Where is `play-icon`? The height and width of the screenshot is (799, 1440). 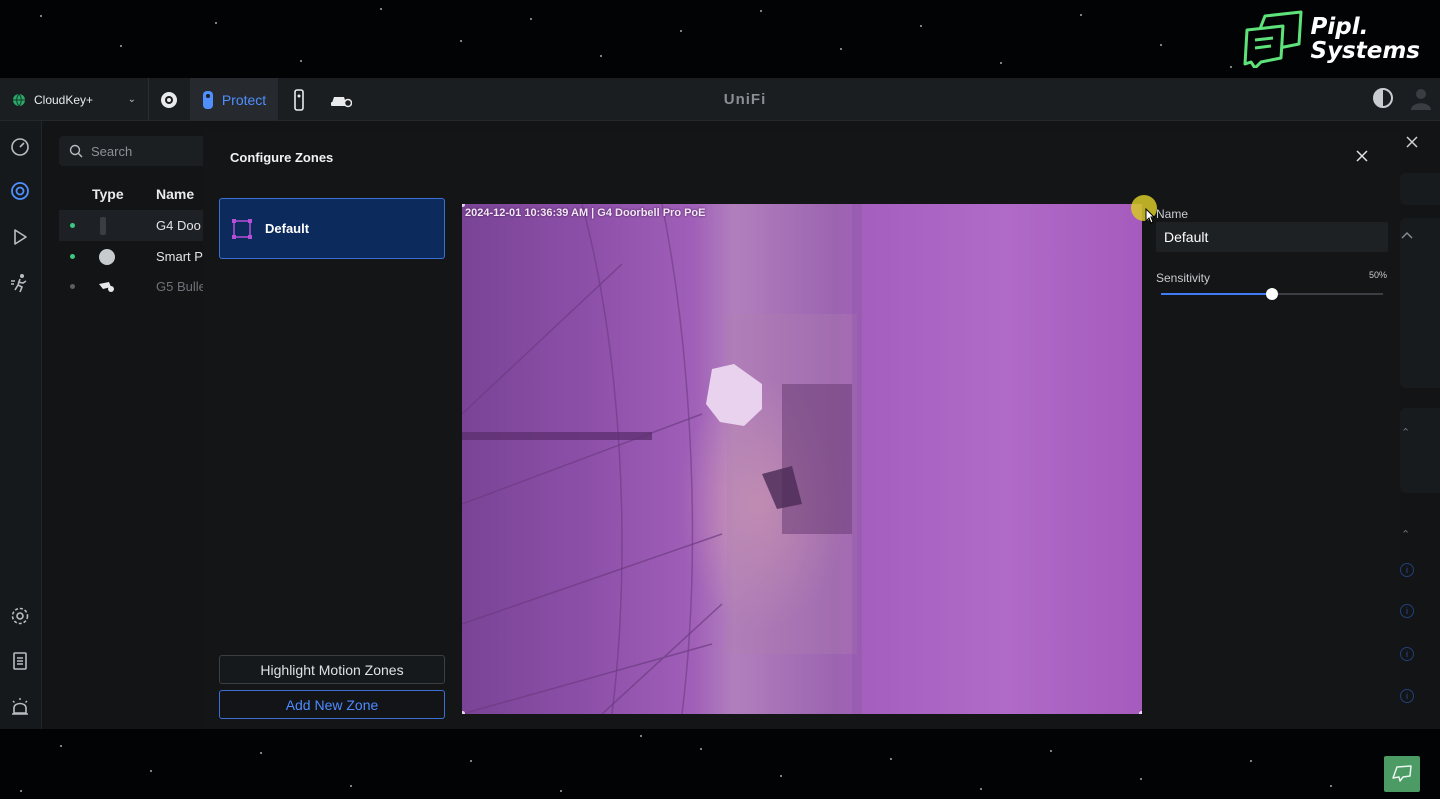 play-icon is located at coordinates (20, 237).